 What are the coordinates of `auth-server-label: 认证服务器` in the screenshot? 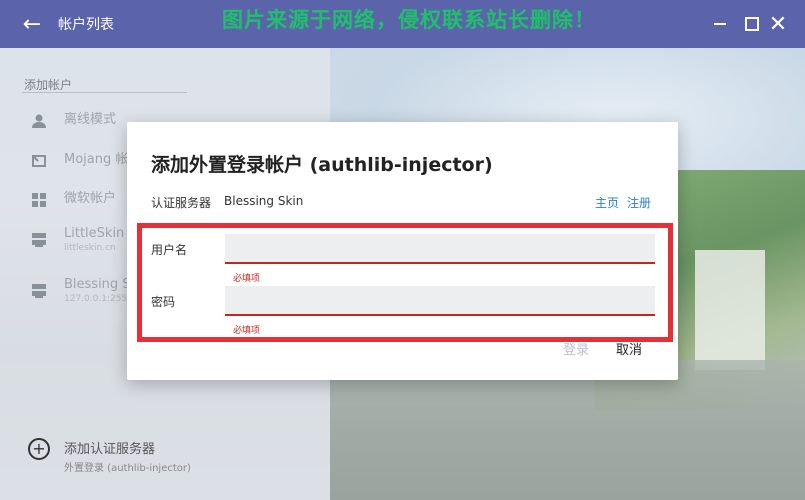 It's located at (181, 203).